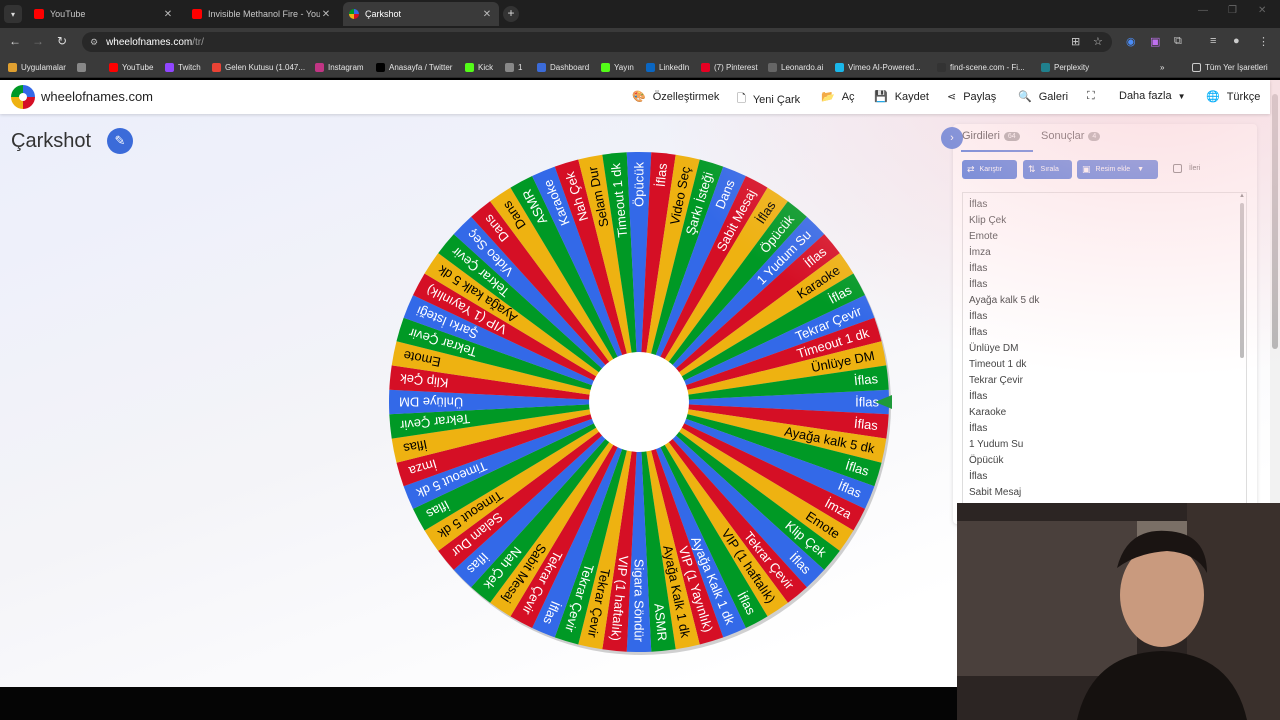  Describe the element at coordinates (1063, 136) in the screenshot. I see `tab-label: Sonuçlar` at that location.